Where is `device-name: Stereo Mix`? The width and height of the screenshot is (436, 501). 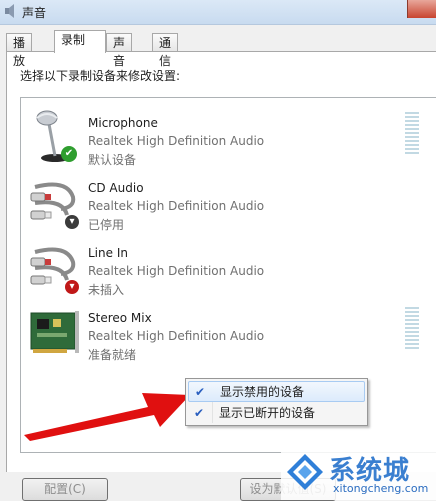 device-name: Stereo Mix is located at coordinates (120, 318).